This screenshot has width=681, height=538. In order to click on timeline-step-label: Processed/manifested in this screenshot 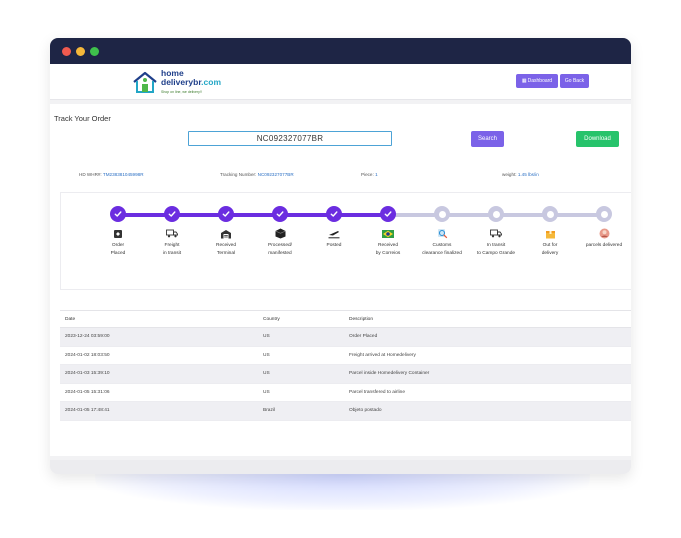, I will do `click(280, 249)`.